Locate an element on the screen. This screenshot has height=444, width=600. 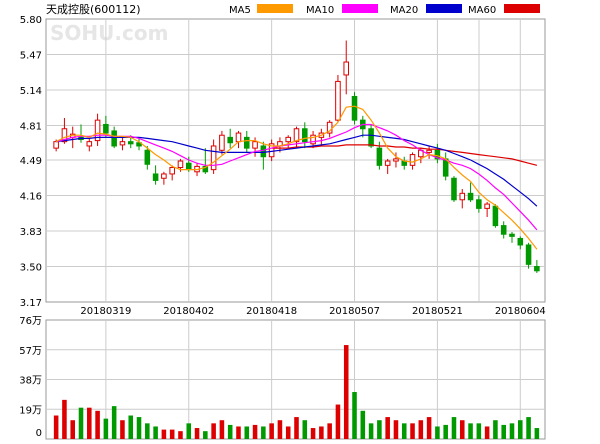
volume-y-tick-label: 76万 is located at coordinates (30, 321).